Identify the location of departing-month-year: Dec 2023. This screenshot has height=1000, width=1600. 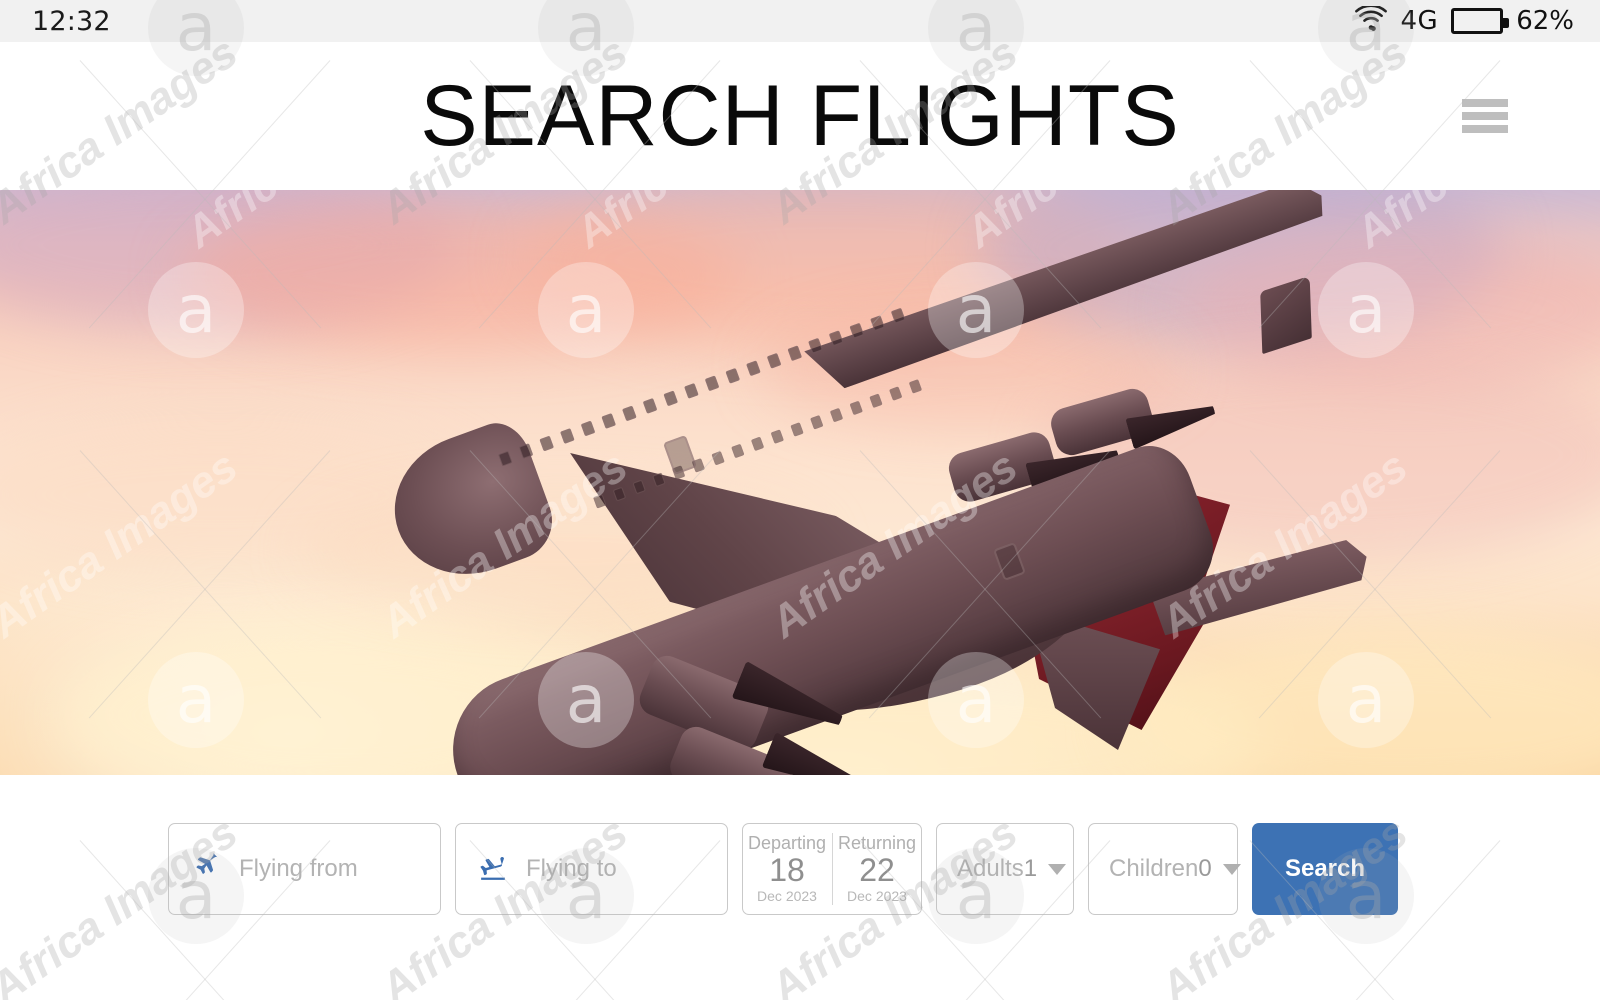
(787, 896).